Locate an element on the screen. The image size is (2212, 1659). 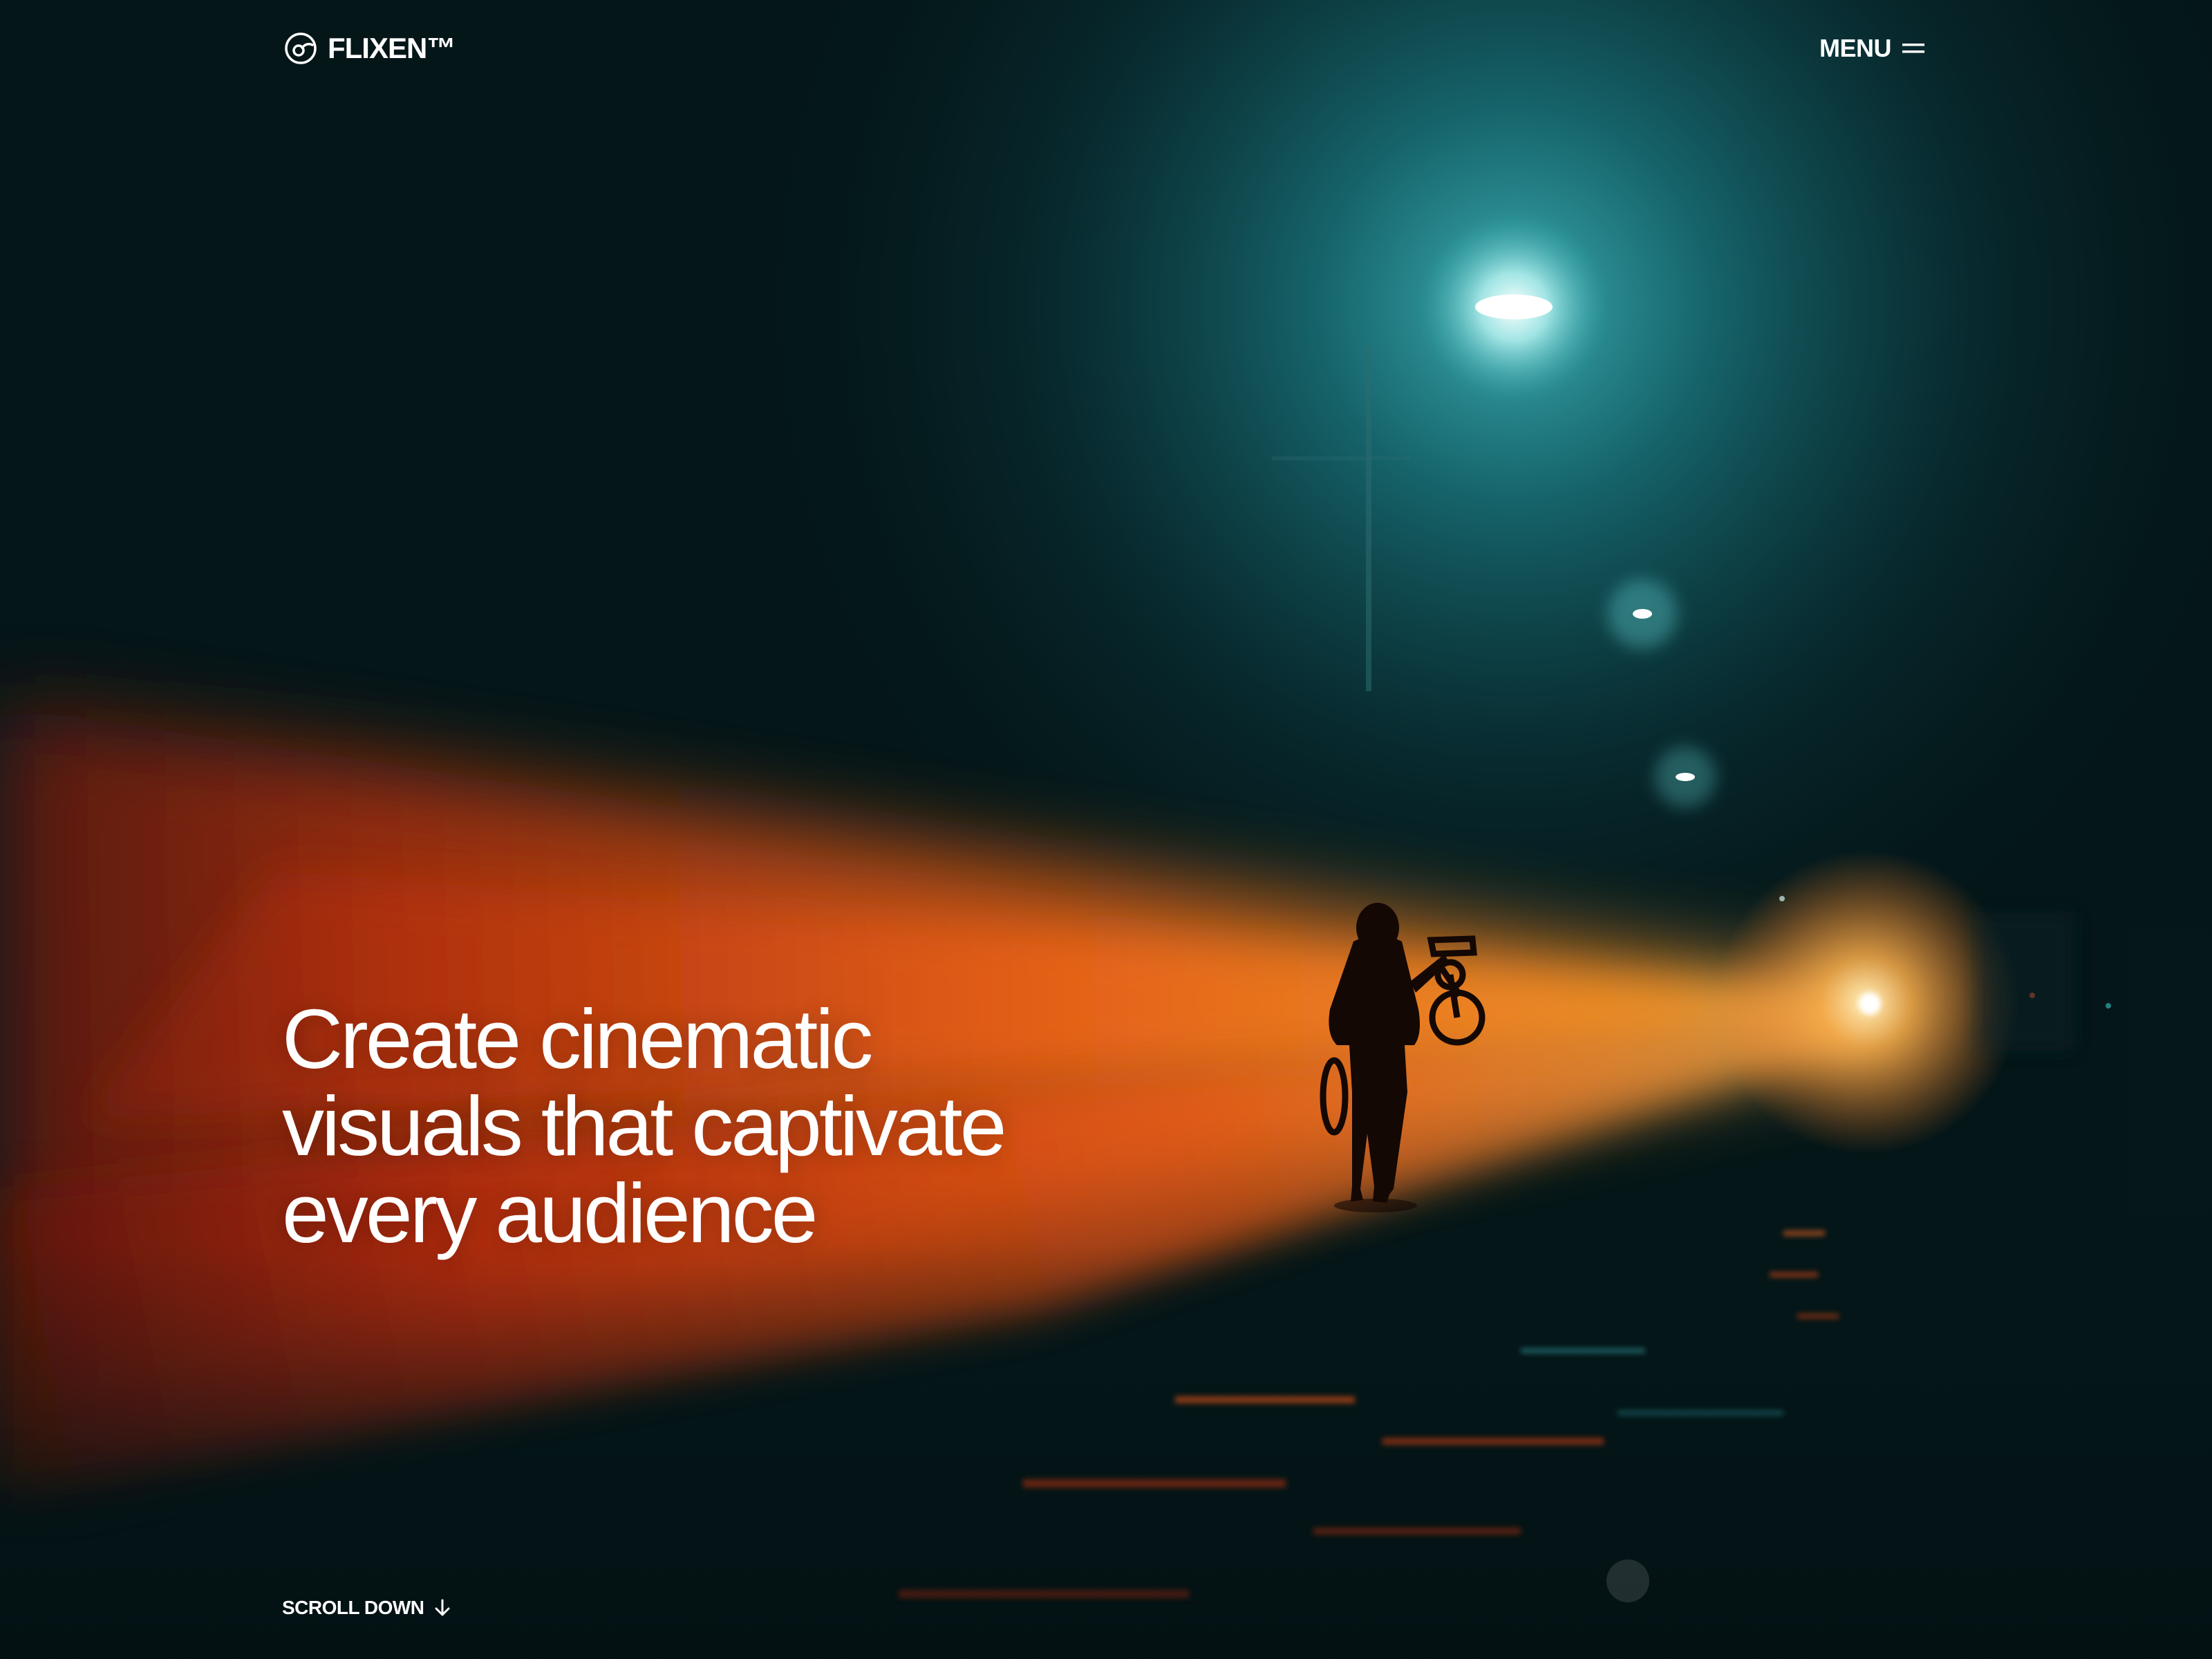
site-header: FLIXEN™ MENU is located at coordinates (1106, 49).